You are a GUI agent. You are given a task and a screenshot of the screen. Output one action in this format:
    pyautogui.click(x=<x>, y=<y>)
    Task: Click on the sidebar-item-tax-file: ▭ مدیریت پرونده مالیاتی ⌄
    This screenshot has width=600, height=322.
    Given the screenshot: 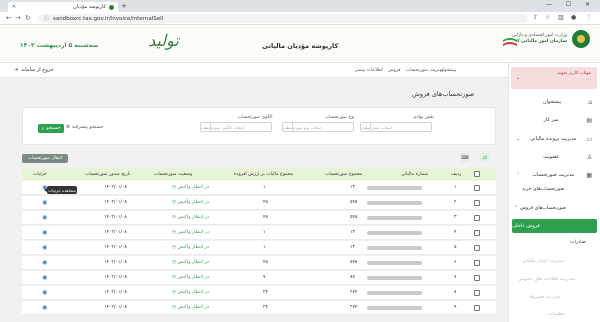 What is the action you would take?
    pyautogui.click(x=554, y=139)
    